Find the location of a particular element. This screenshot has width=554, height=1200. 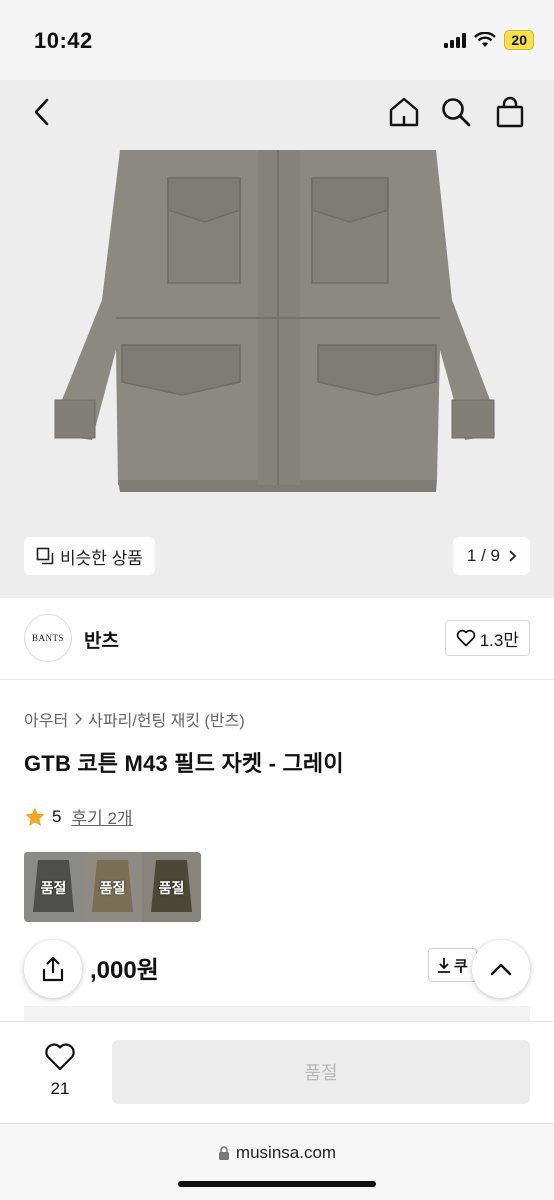

breadcrumb: 아우터 사파리/헌팅 재킷 (반츠) is located at coordinates (134, 719).